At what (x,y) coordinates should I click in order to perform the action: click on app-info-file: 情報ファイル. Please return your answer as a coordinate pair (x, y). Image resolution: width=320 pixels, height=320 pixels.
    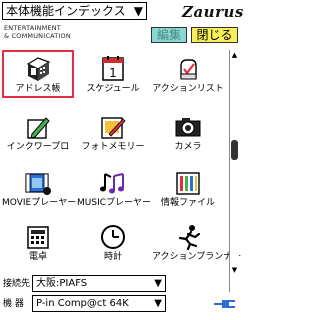
    Looking at the image, I should click on (188, 188).